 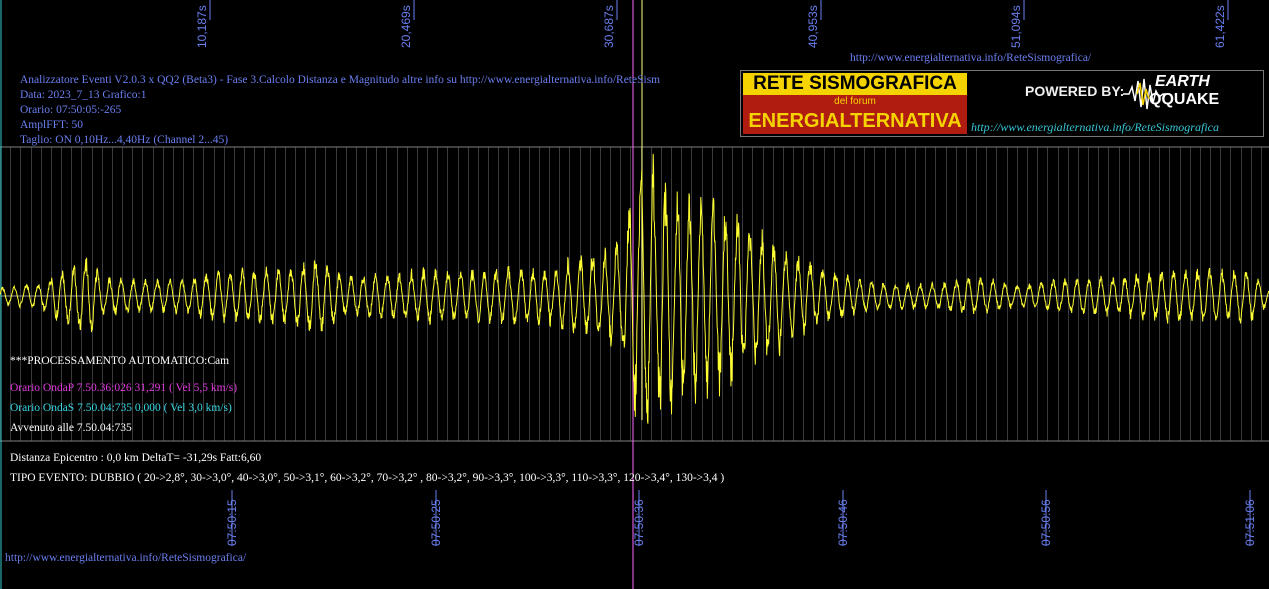 What do you see at coordinates (813, 26) in the screenshot?
I see `top-tick-label: 40,953s` at bounding box center [813, 26].